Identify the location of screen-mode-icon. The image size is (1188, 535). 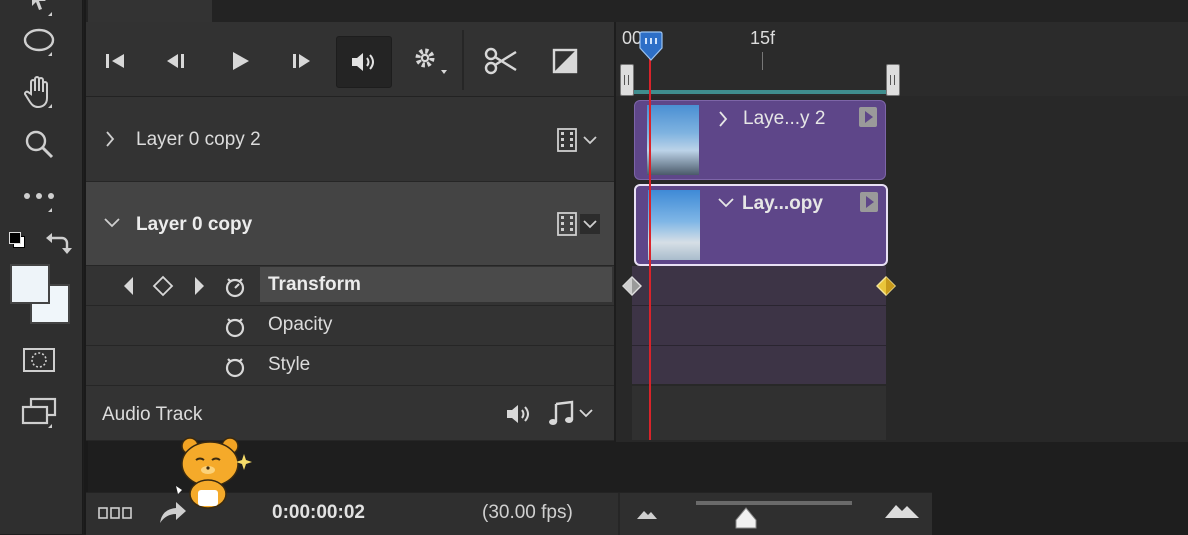
(39, 412).